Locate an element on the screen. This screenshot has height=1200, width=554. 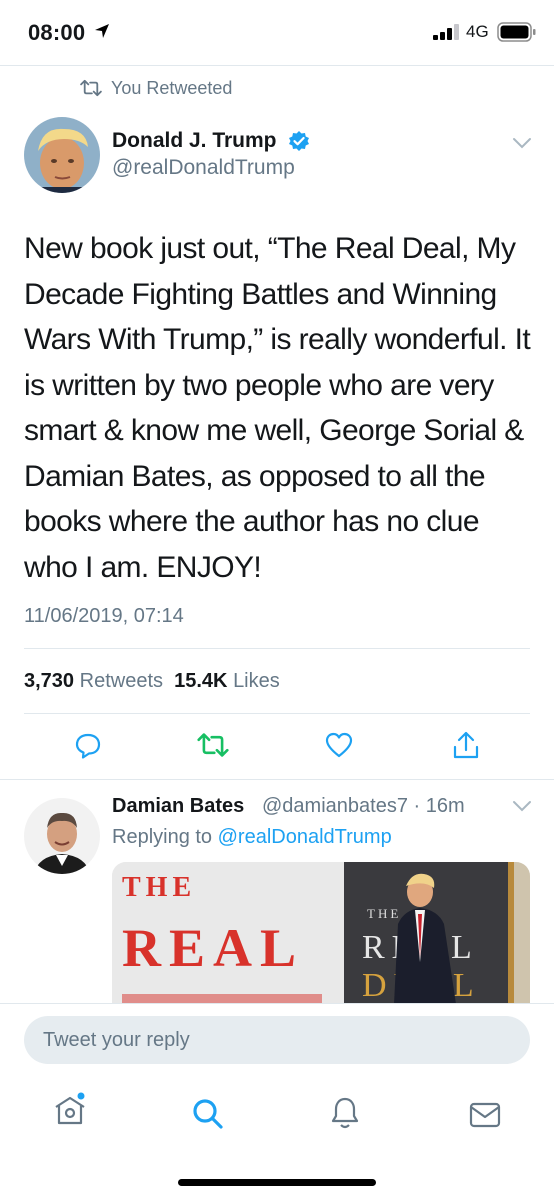
status-divider is located at coordinates (277, 65).